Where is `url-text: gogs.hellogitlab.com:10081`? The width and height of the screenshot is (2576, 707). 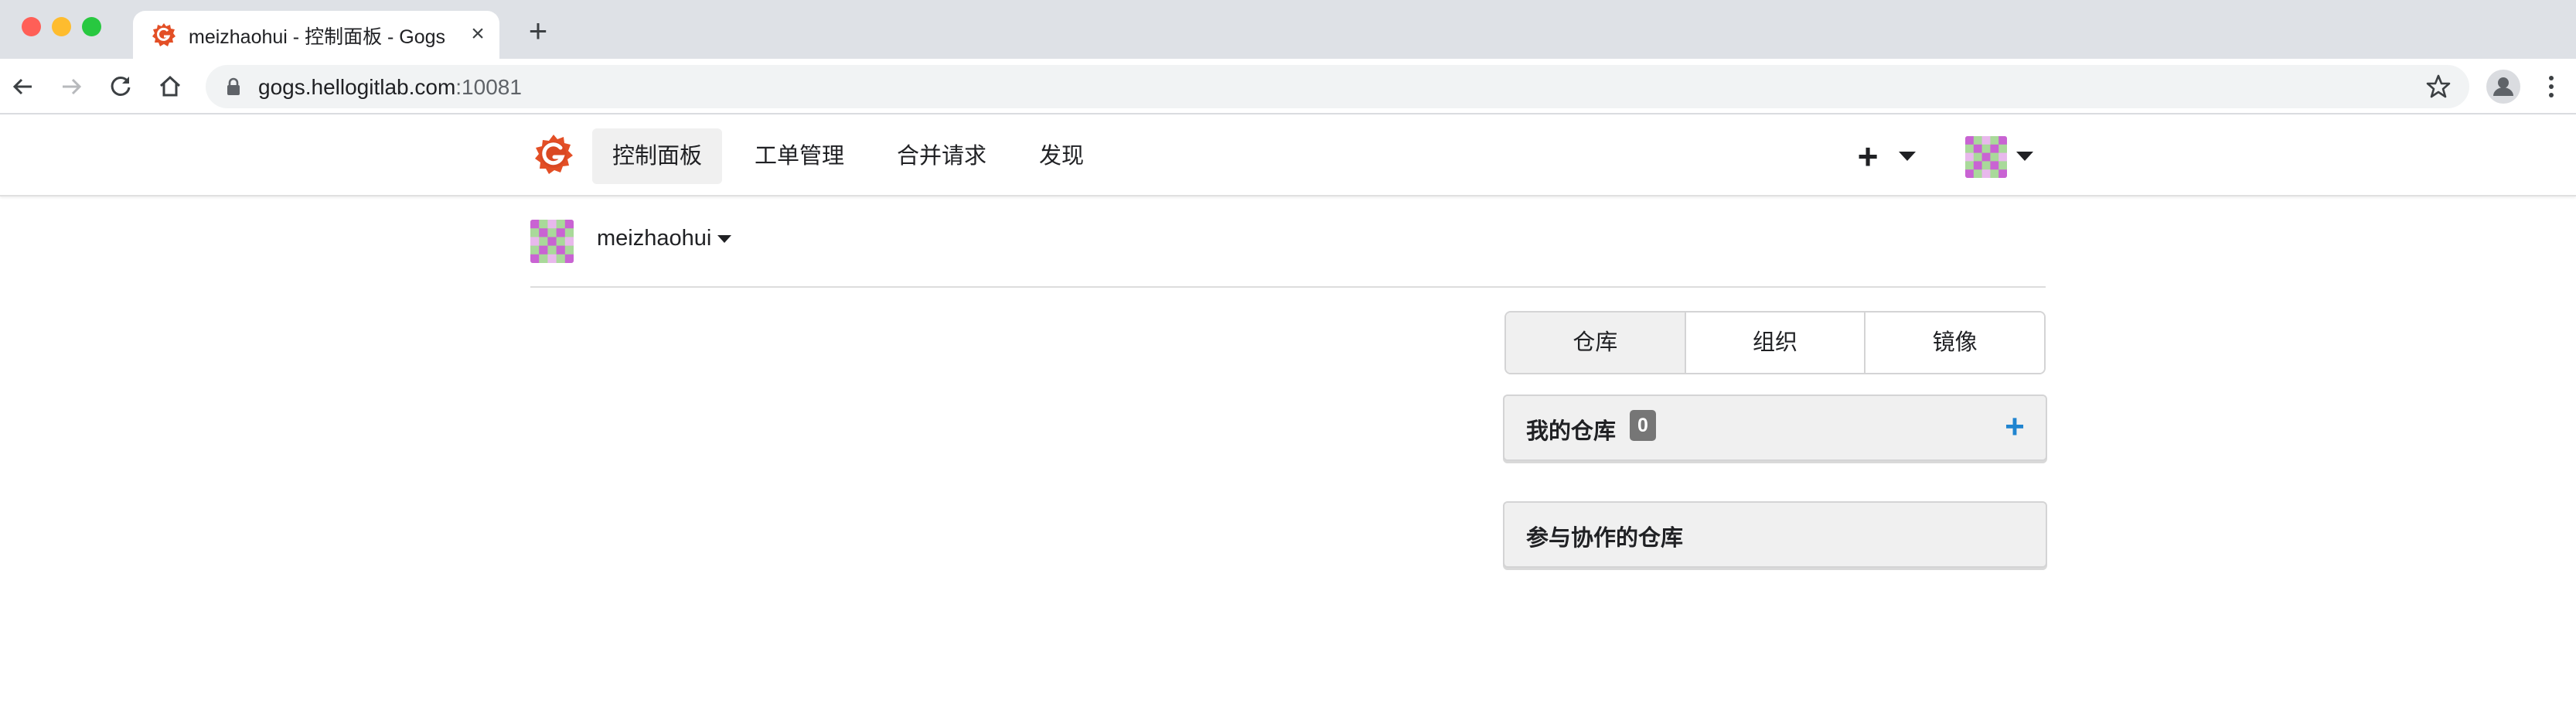 url-text: gogs.hellogitlab.com:10081 is located at coordinates (390, 87).